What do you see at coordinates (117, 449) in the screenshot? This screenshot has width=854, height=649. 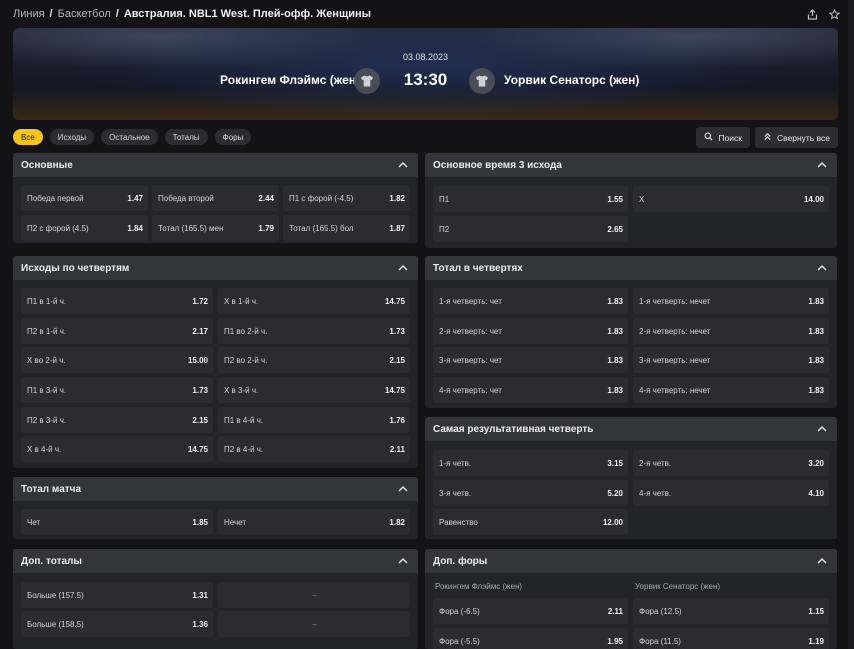 I see `odds-cell: Х в 4-й ч. 14.75` at bounding box center [117, 449].